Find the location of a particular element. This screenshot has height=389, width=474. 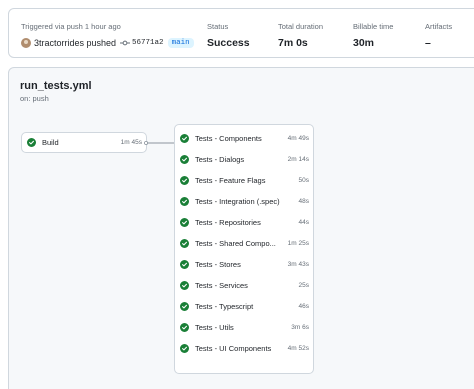

artifacts-label: Artifacts is located at coordinates (439, 26).